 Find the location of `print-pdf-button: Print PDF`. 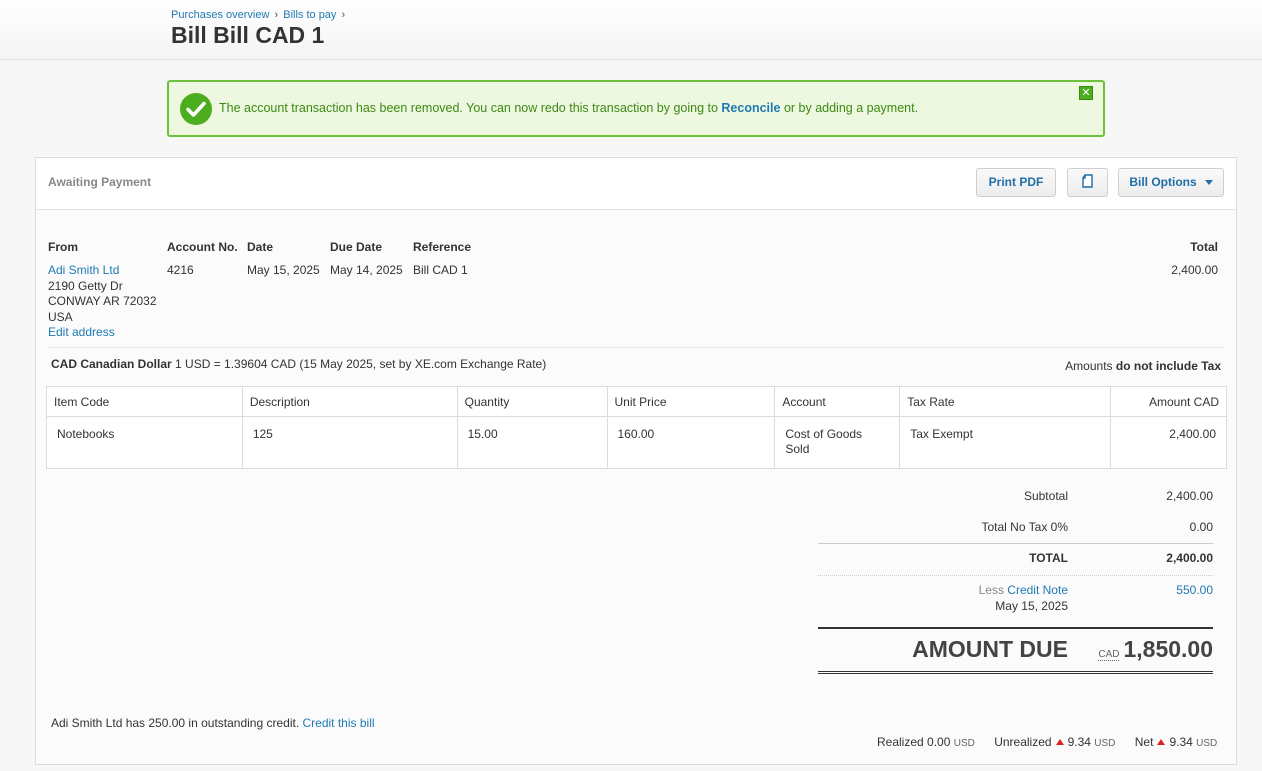

print-pdf-button: Print PDF is located at coordinates (1016, 182).